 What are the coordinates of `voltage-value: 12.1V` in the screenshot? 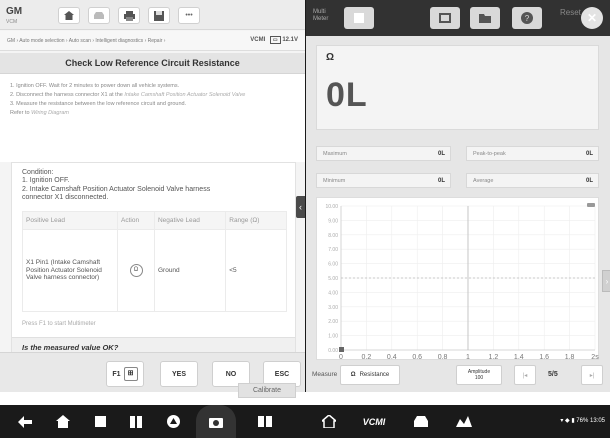 It's located at (290, 40).